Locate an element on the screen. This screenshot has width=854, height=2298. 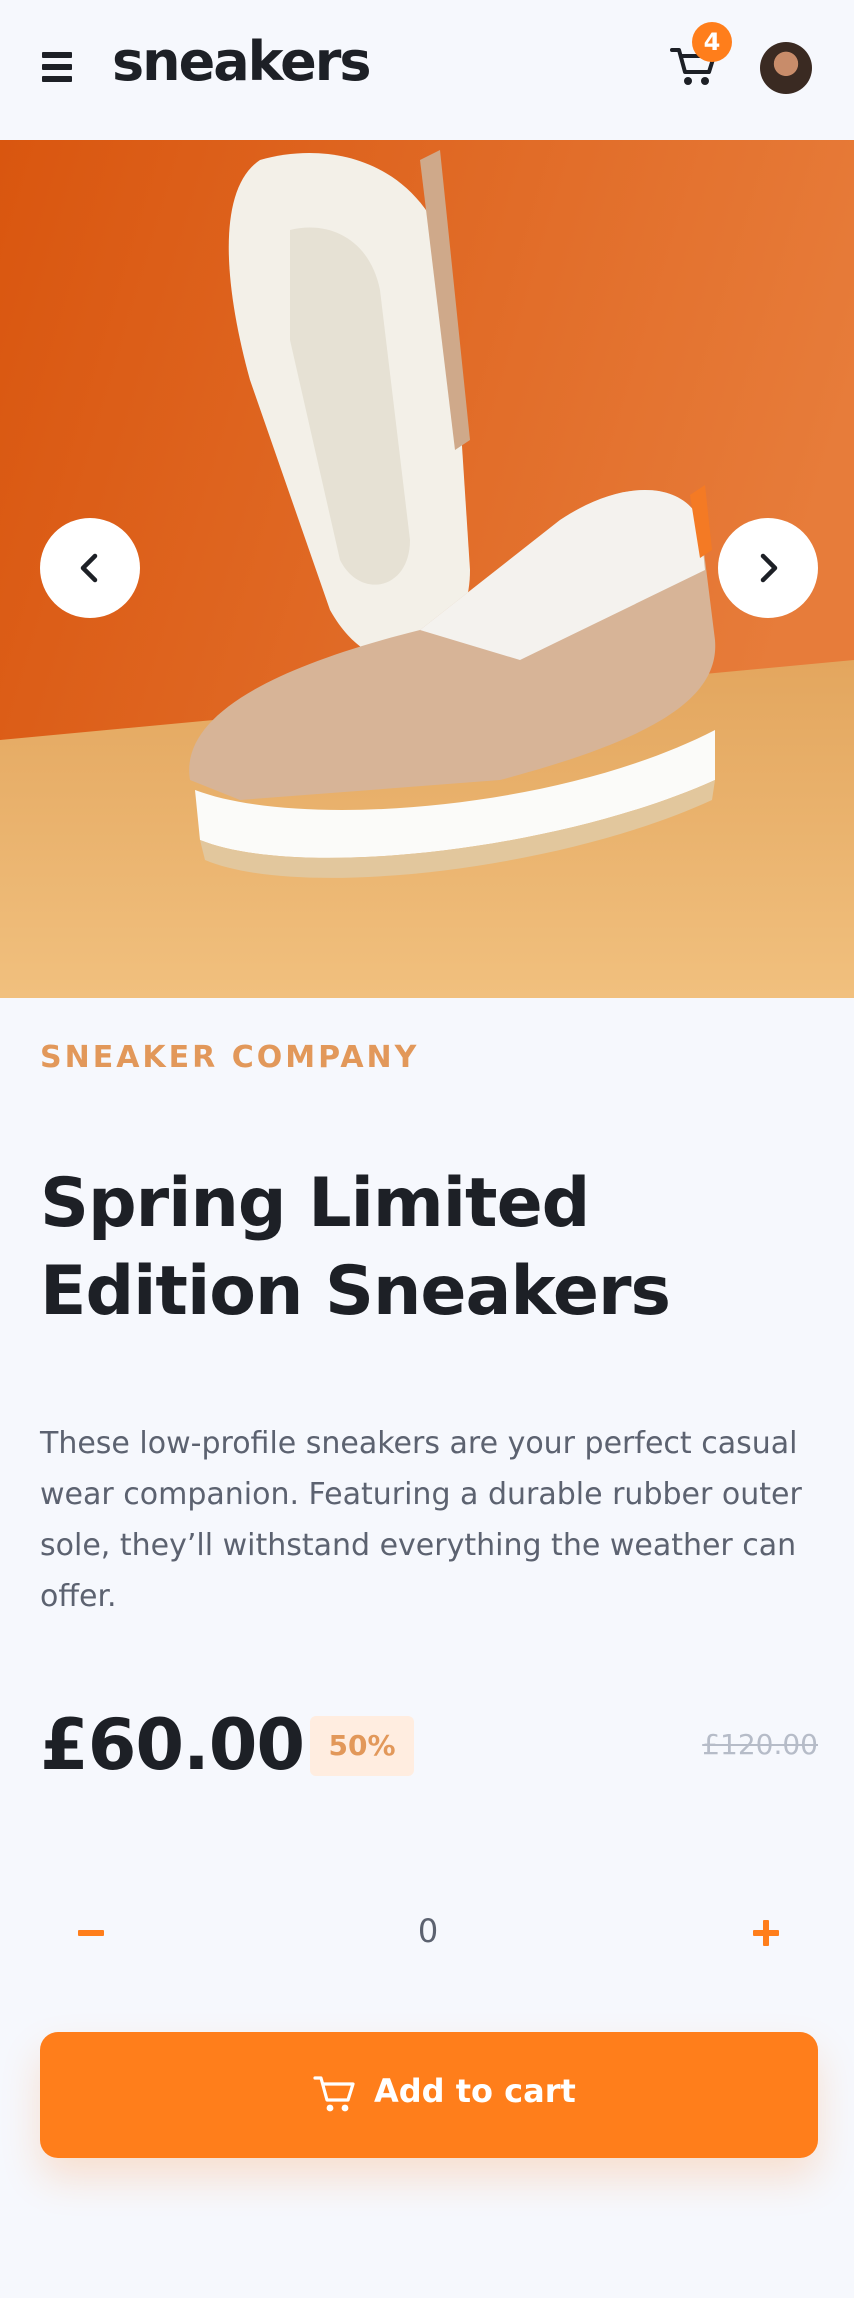
discount-badge: 50% is located at coordinates (362, 1746).